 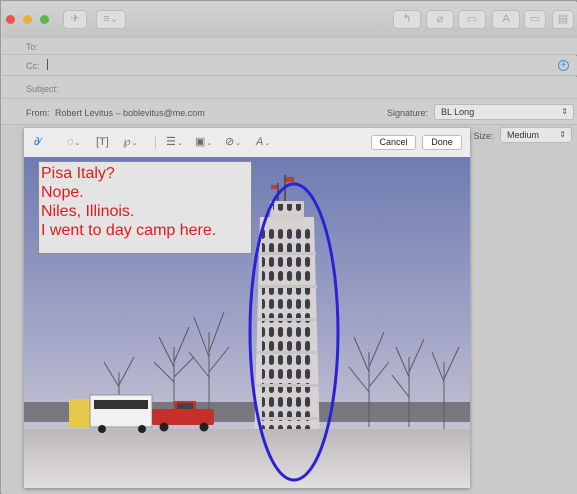 I want to click on text-format-icon: A, so click(x=506, y=19).